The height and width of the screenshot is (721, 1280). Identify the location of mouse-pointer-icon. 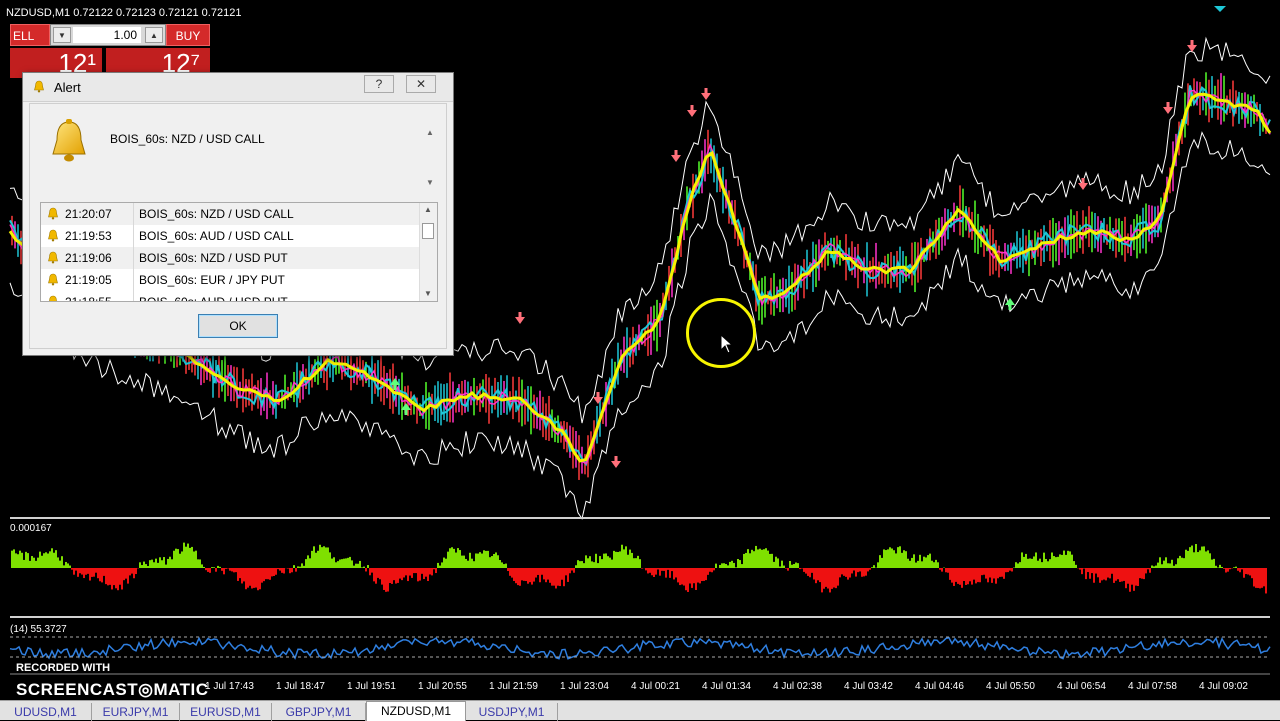
(727, 344).